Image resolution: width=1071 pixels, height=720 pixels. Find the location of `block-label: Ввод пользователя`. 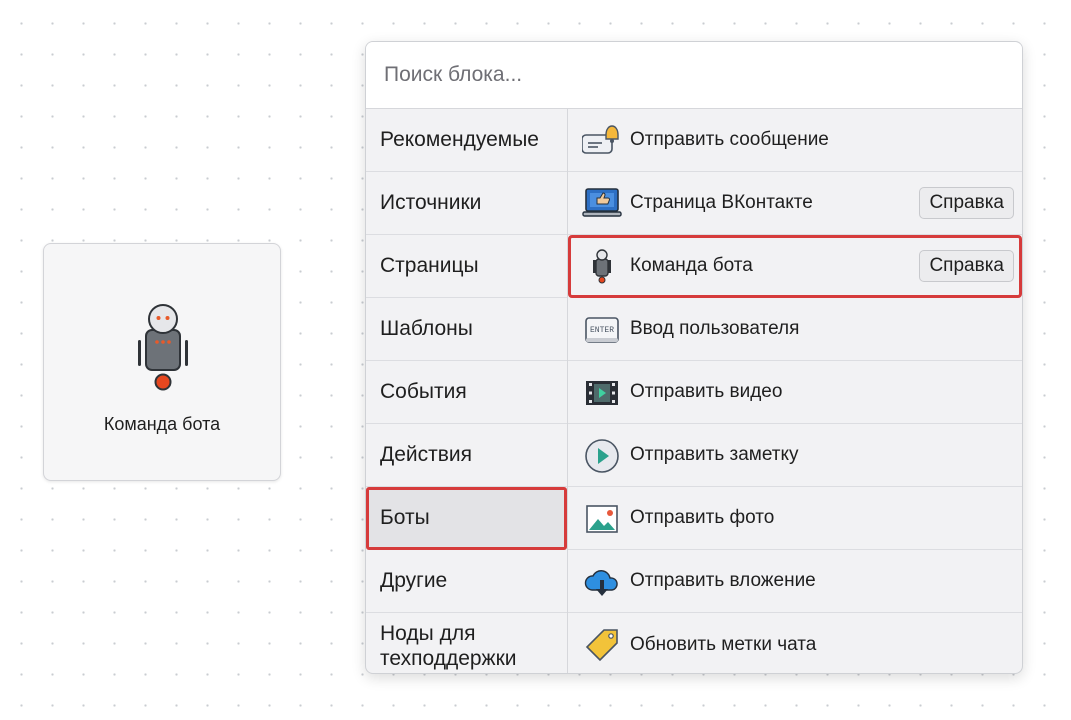

block-label: Ввод пользователя is located at coordinates (715, 328).